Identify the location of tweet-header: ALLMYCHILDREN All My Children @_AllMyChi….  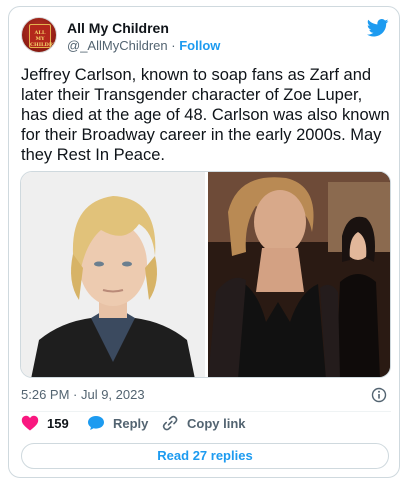
(205, 37).